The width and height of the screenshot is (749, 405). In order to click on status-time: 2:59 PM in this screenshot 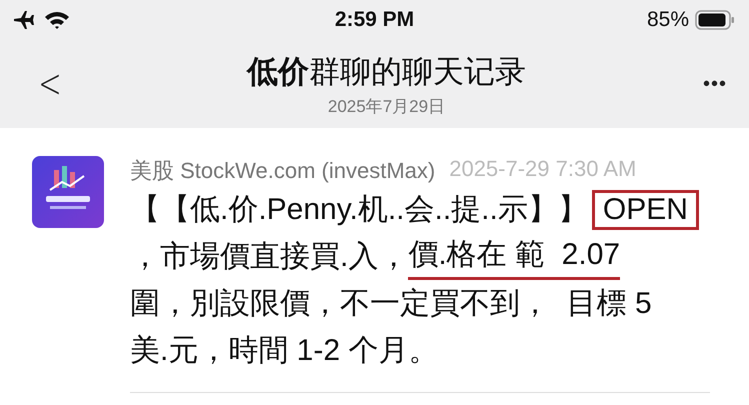, I will do `click(374, 20)`.